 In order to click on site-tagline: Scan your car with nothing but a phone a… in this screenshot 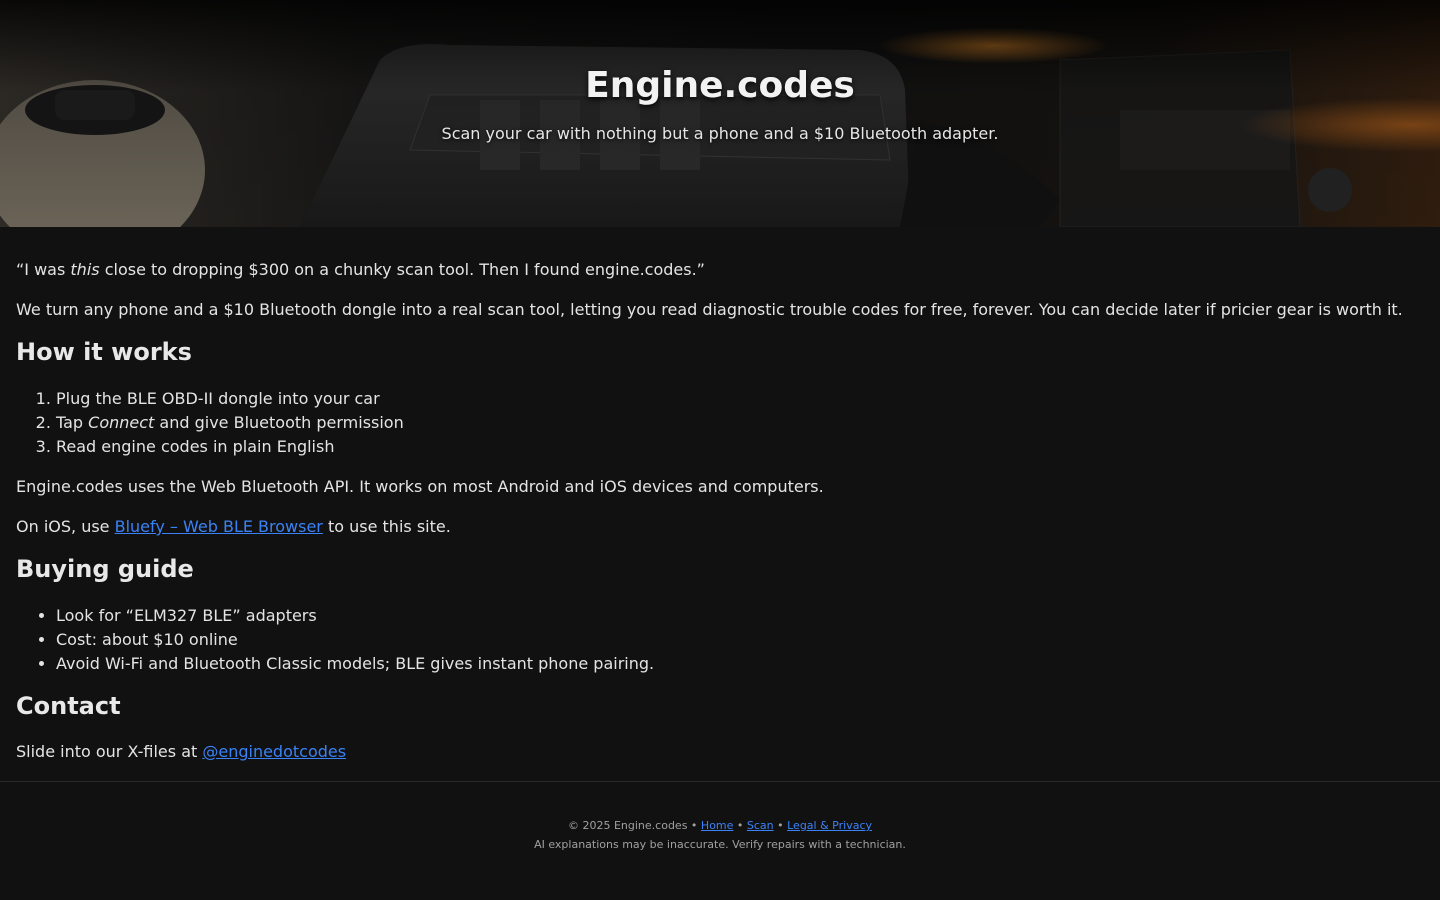, I will do `click(720, 133)`.